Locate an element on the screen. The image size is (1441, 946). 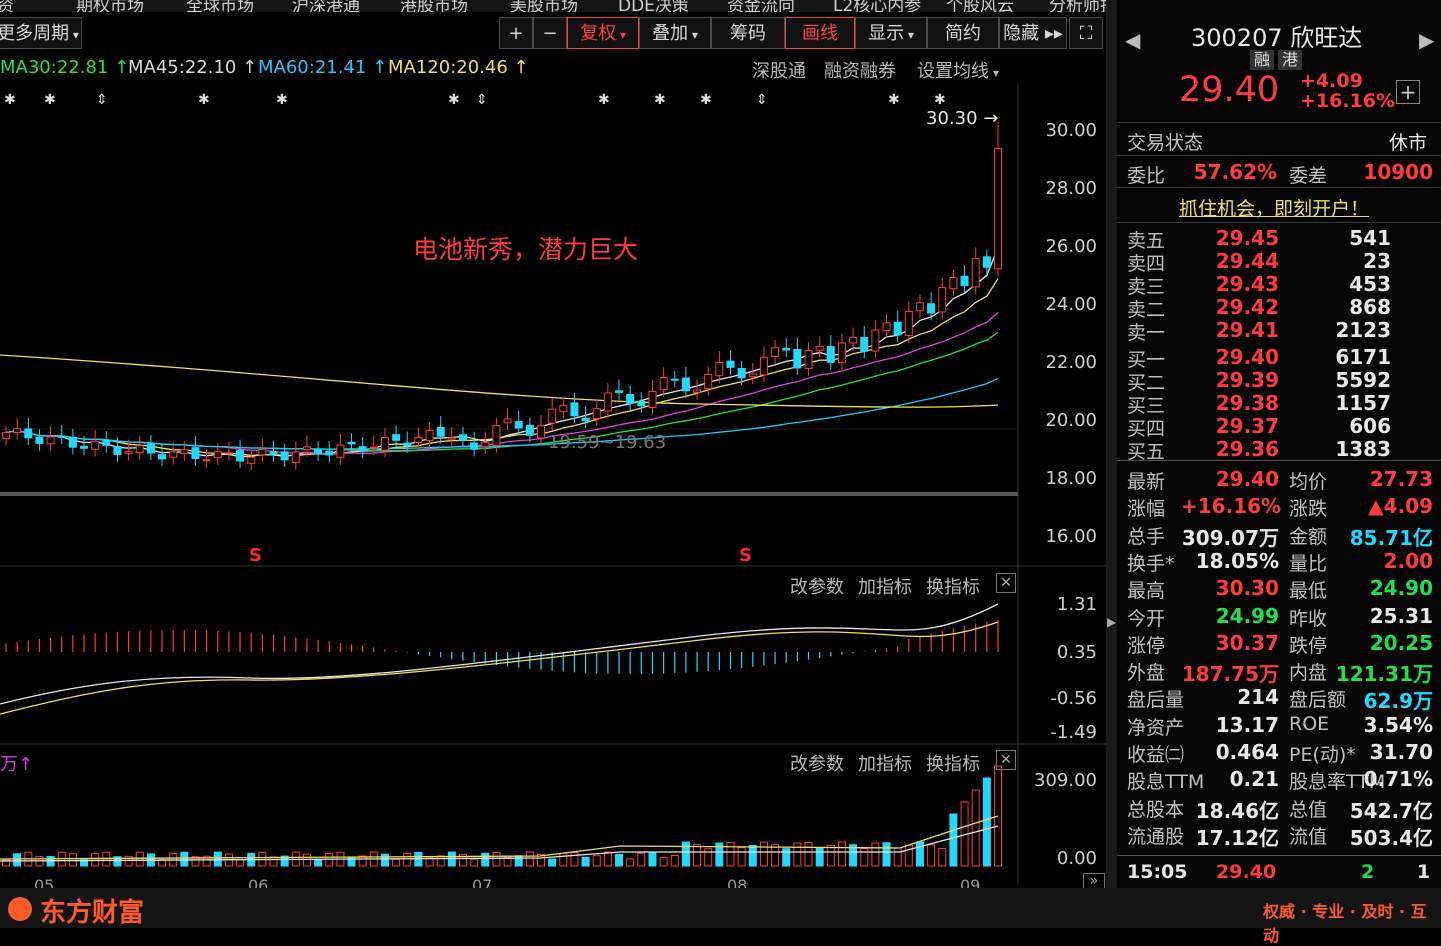
expand-icon: ⛶ is located at coordinates (1086, 33).